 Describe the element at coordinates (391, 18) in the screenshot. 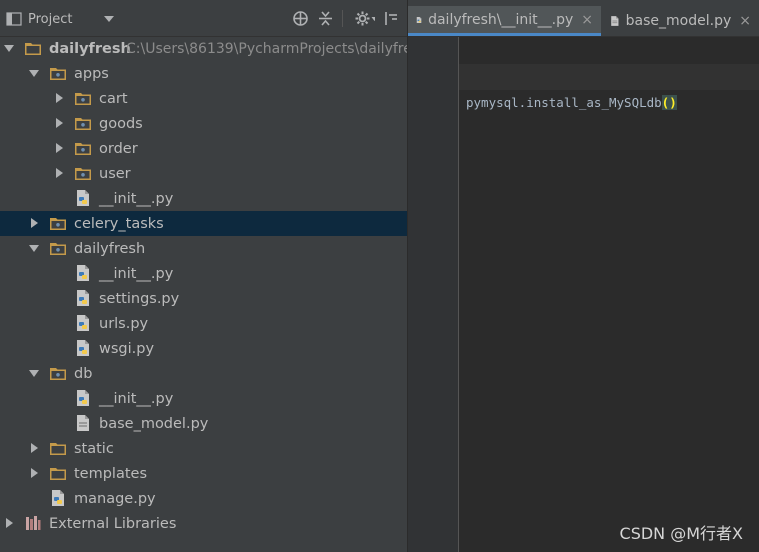

I see `hide-icon` at that location.